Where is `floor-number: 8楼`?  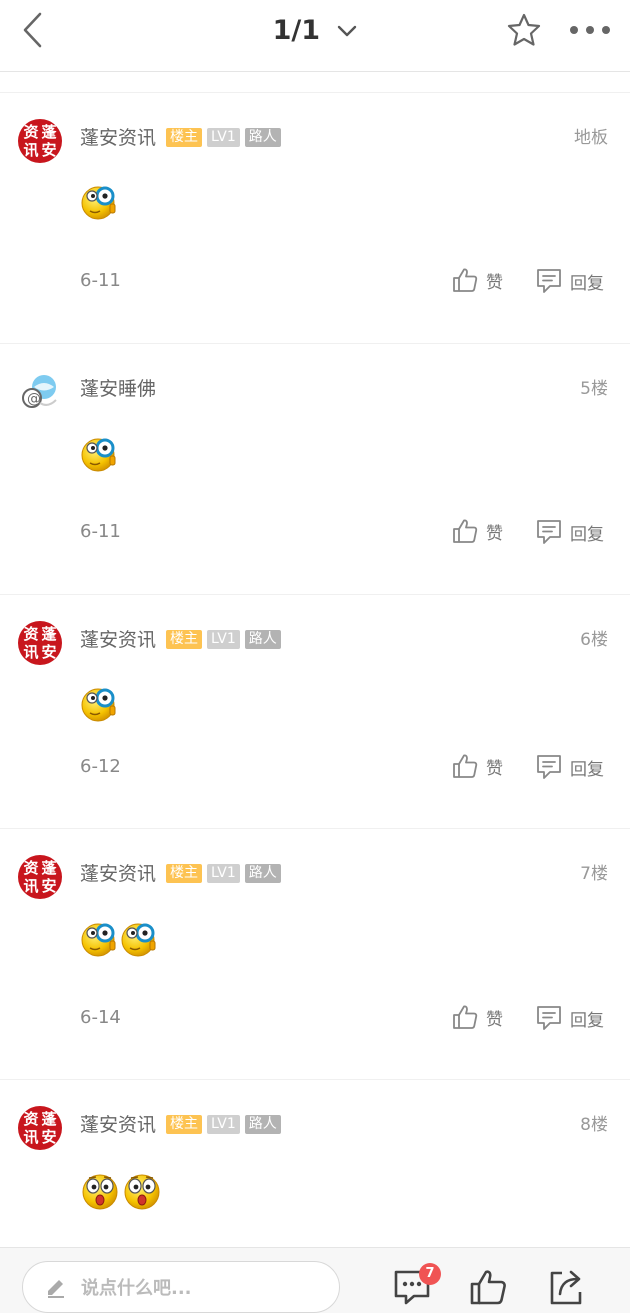 floor-number: 8楼 is located at coordinates (594, 1125).